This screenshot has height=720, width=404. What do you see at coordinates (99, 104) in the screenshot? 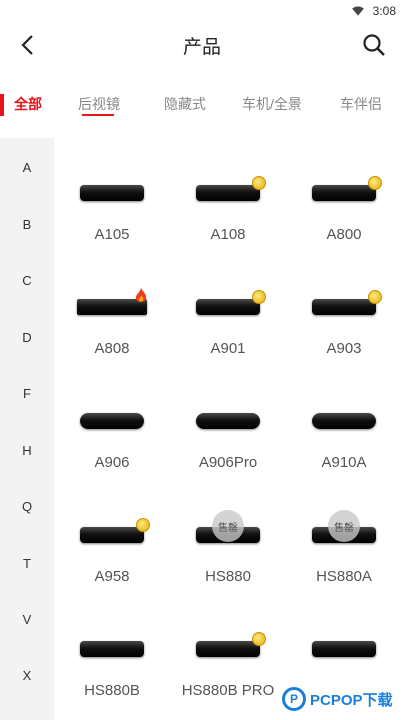
I see `tab-rearview-mirror: 后视镜` at bounding box center [99, 104].